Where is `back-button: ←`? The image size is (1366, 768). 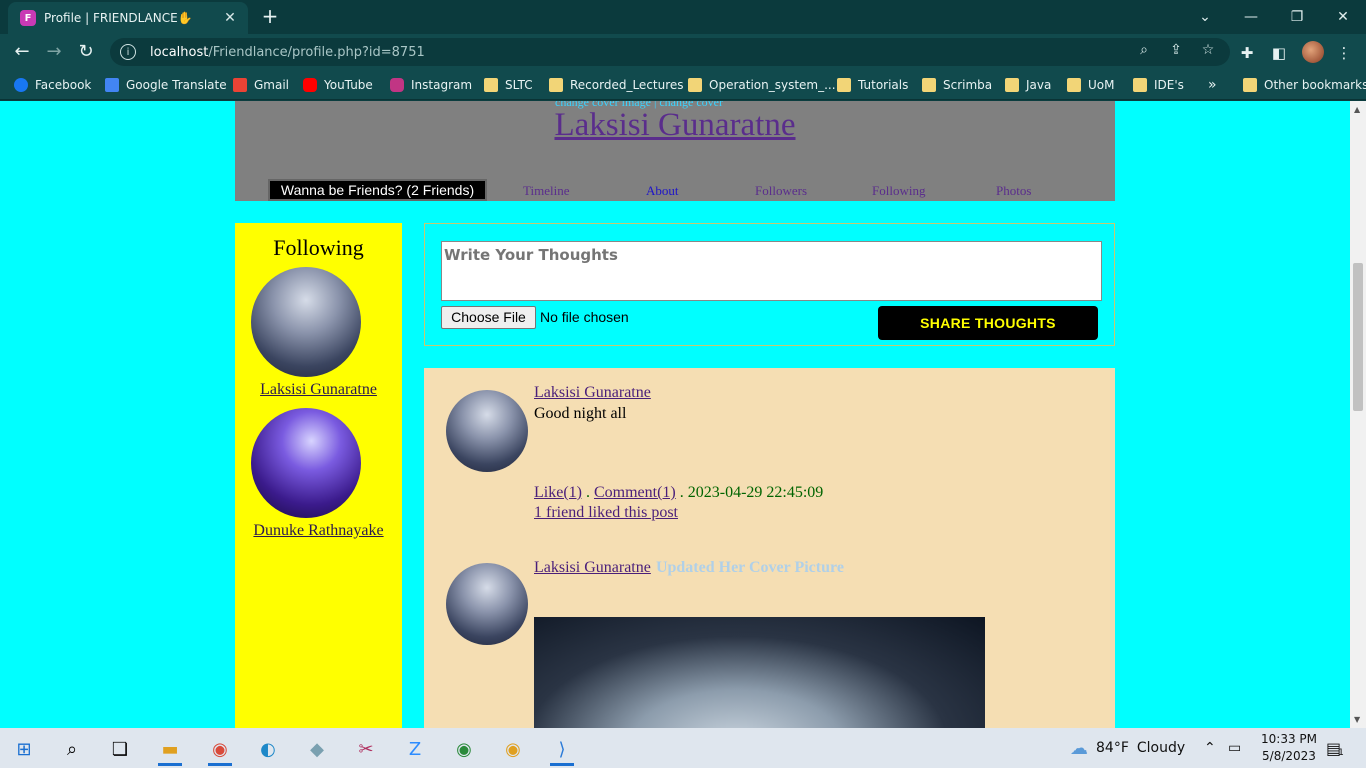
back-button: ← is located at coordinates (22, 52).